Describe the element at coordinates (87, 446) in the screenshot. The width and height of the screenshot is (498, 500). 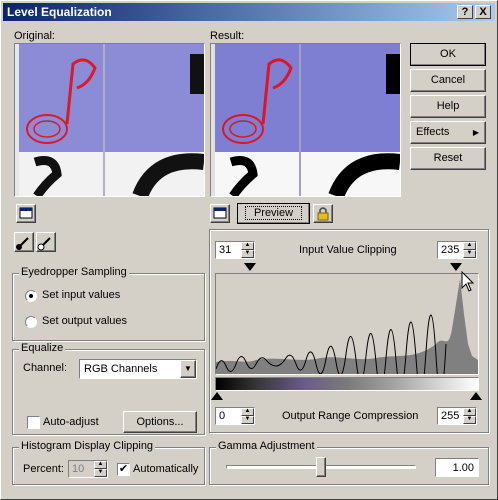
I see `histogram-clipping-title: Histogram Display Clipping` at that location.